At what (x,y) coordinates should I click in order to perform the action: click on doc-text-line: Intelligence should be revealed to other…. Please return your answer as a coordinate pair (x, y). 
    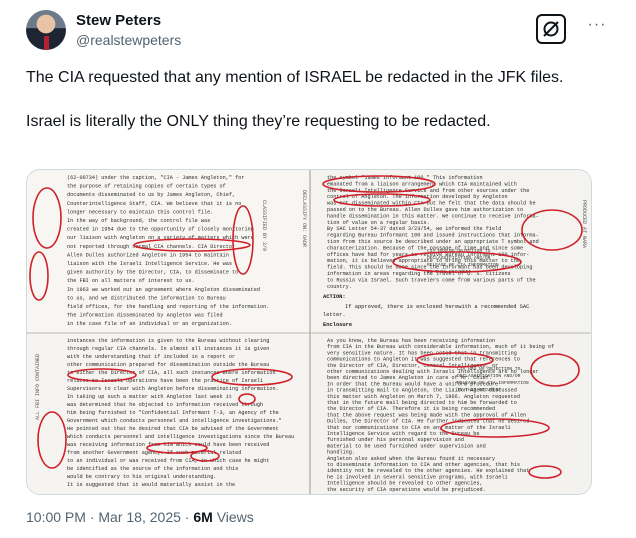
    Looking at the image, I should click on (405, 484).